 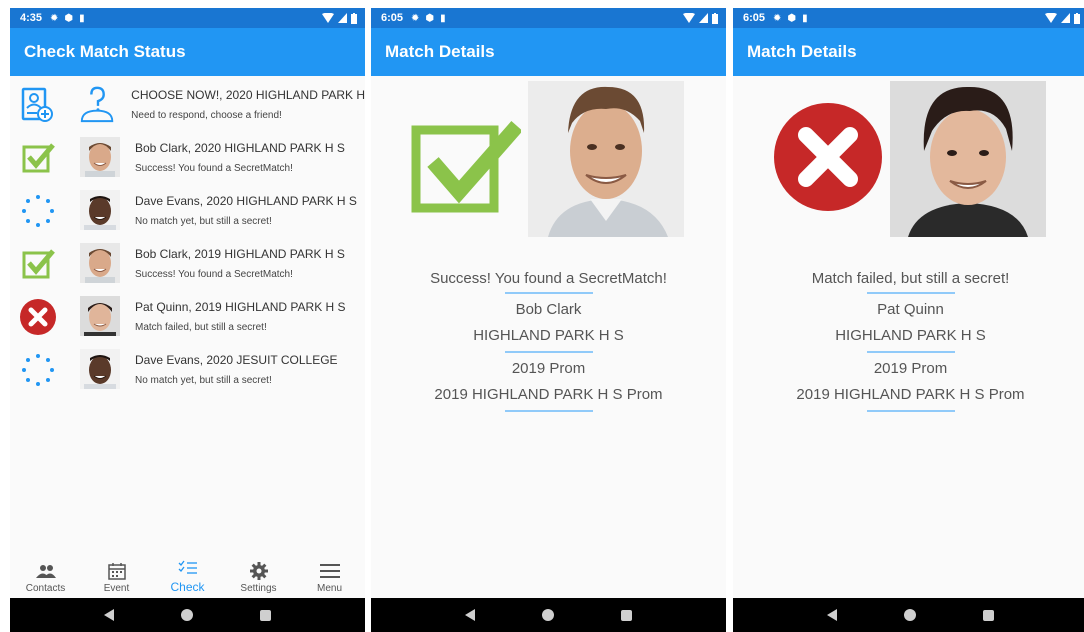 What do you see at coordinates (246, 201) in the screenshot?
I see `row-title: Dave Evans, 2020 HIGHLAND PARK H S` at bounding box center [246, 201].